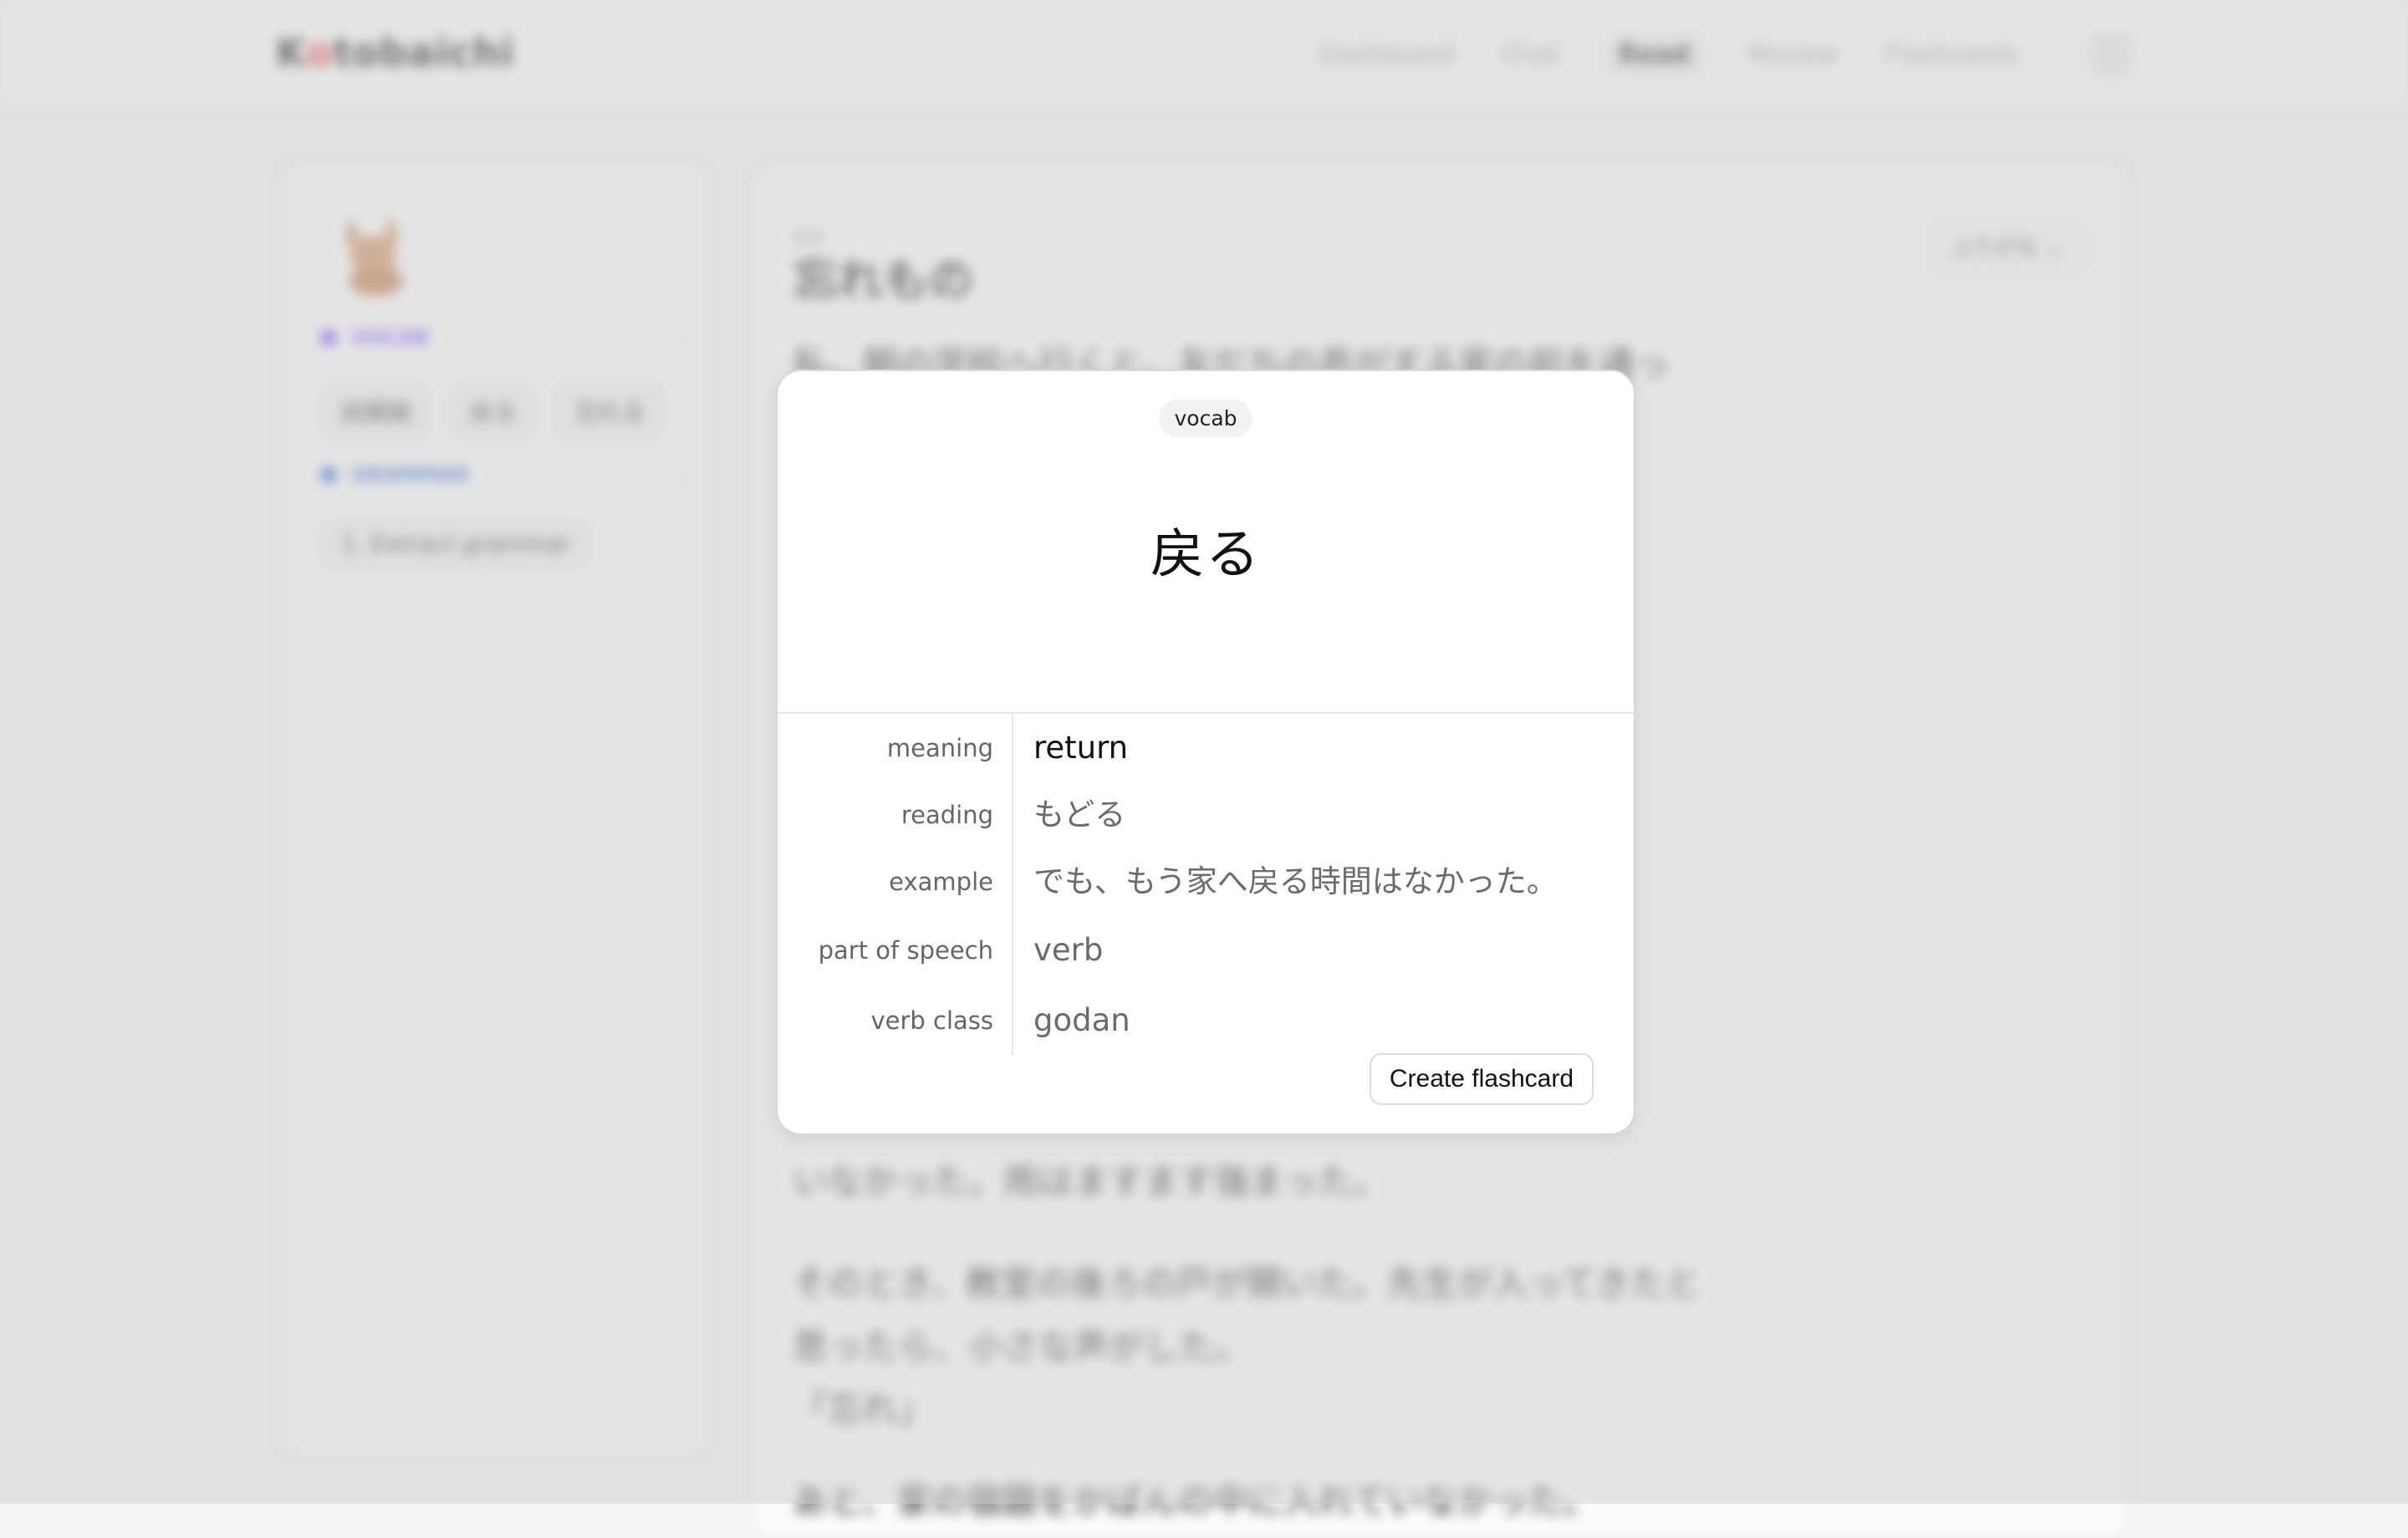  What do you see at coordinates (1206, 815) in the screenshot?
I see `field-reading: reading もどる` at bounding box center [1206, 815].